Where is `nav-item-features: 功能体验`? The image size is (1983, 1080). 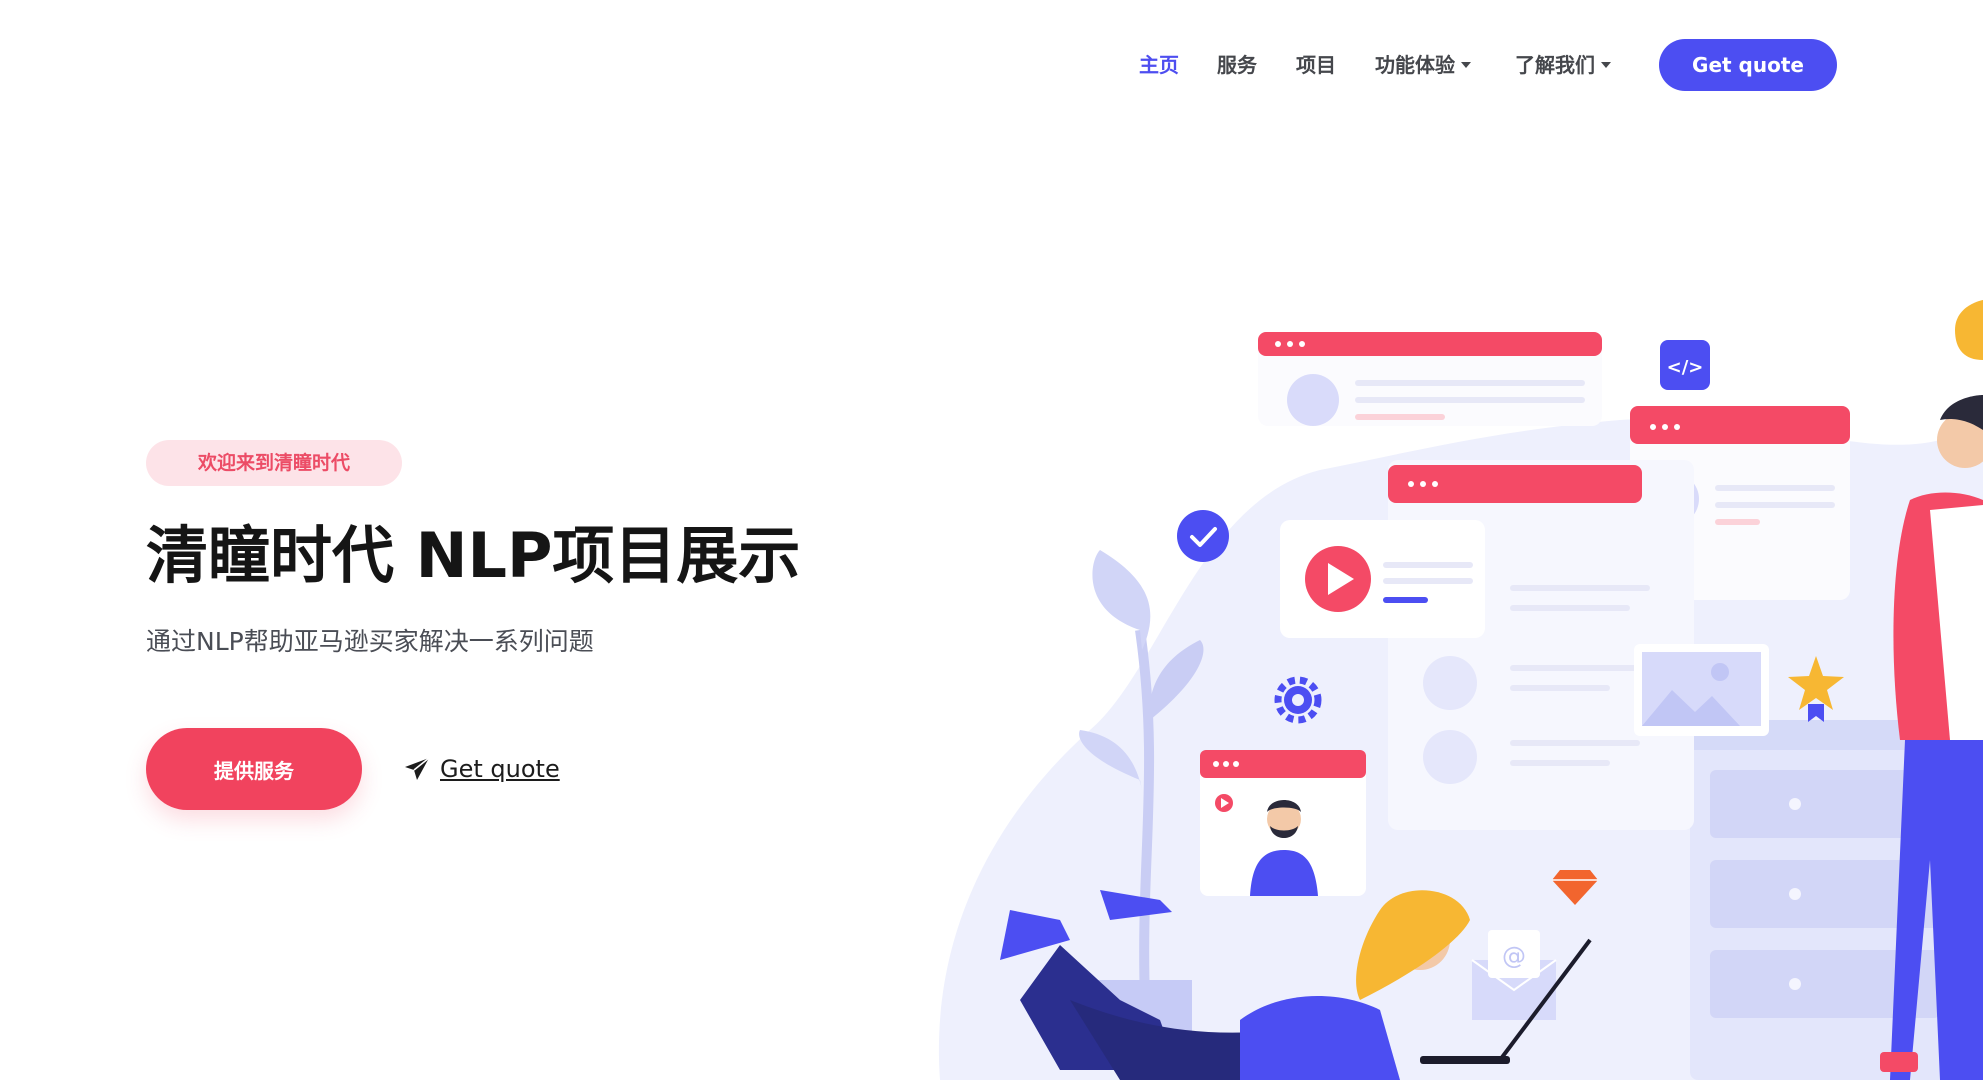 nav-item-features: 功能体验 is located at coordinates (1423, 65).